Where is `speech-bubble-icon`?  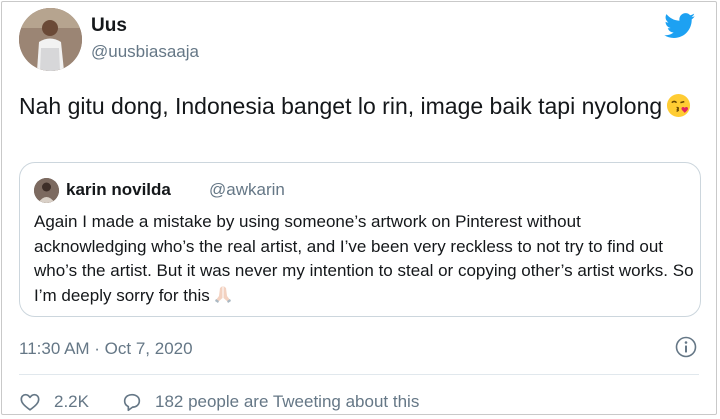 speech-bubble-icon is located at coordinates (132, 402).